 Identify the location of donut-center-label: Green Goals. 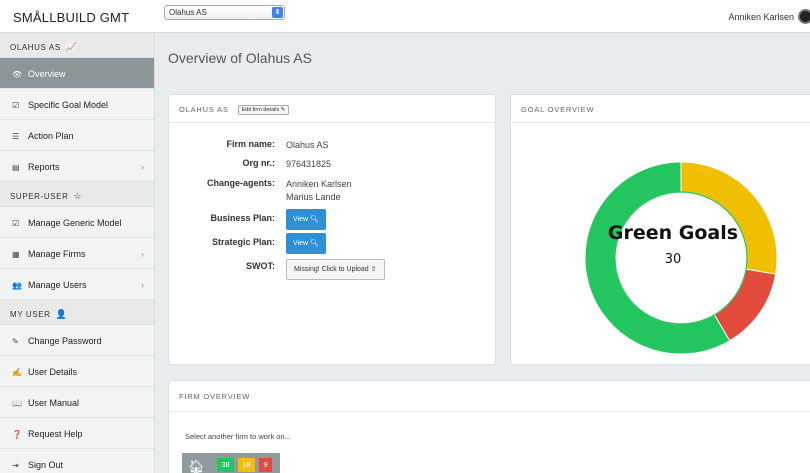
(673, 233).